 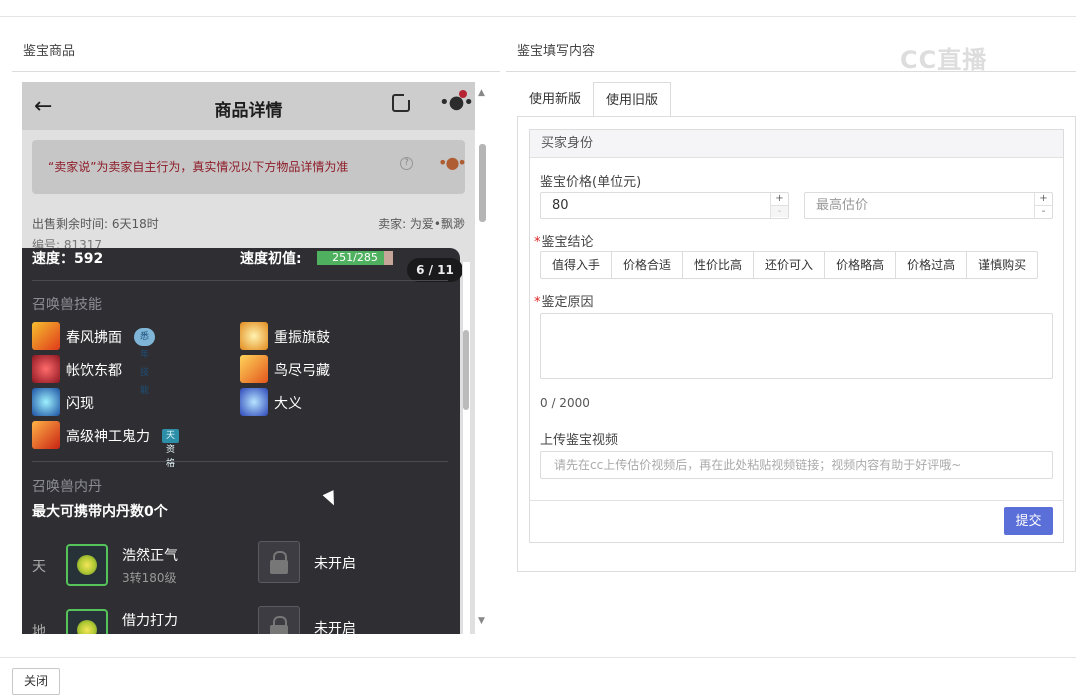 What do you see at coordinates (198, 167) in the screenshot?
I see `seller-notice-text: “卖家说”为卖家自主行为，真实情况以下方物品详情为准` at bounding box center [198, 167].